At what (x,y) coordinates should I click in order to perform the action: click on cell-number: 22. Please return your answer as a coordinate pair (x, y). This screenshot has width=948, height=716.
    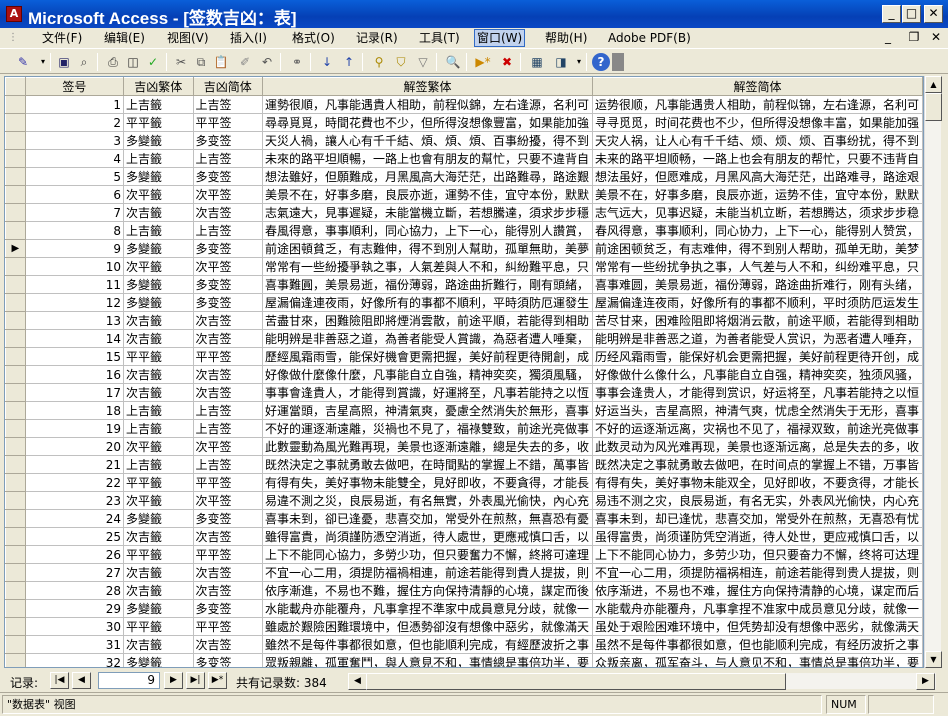
    Looking at the image, I should click on (75, 482).